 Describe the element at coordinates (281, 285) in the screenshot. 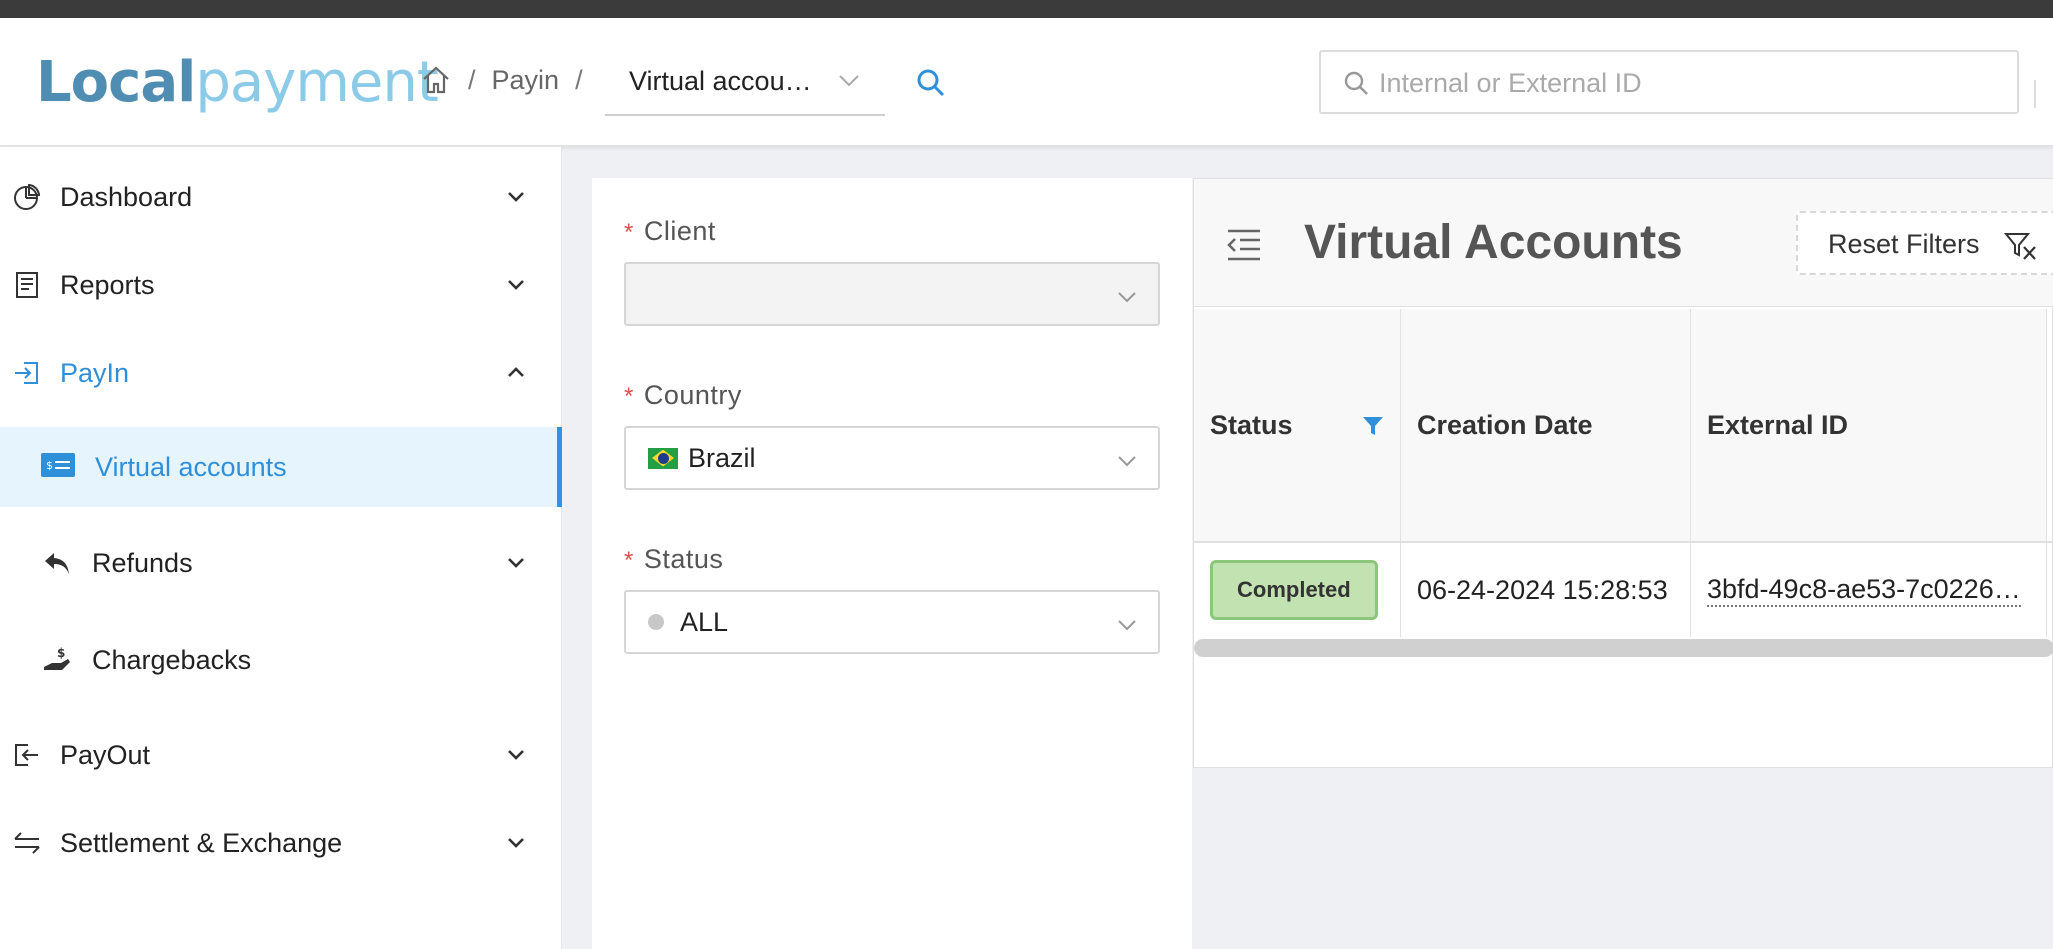

I see `sidebar-item-reports: Reports` at that location.